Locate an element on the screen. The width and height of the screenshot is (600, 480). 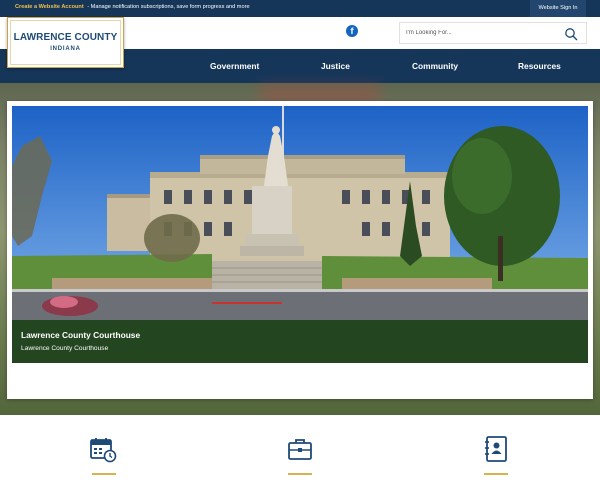
sign-in-button: Website Sign In is located at coordinates (558, 8).